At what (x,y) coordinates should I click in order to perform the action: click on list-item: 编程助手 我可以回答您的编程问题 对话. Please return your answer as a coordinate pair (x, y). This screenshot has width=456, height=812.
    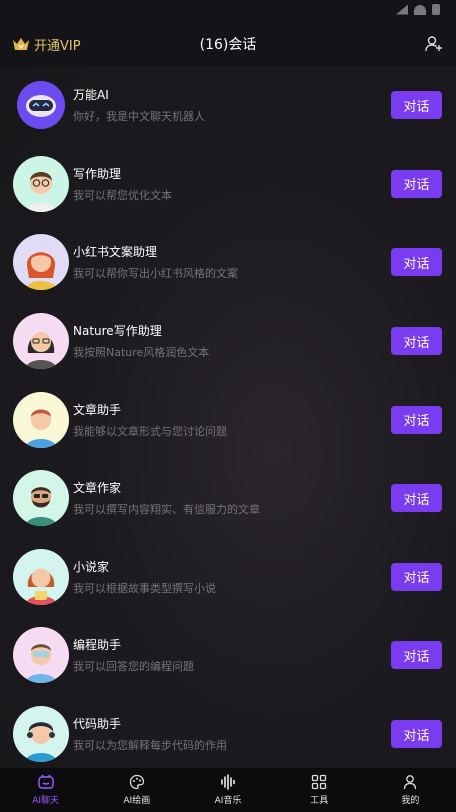
    Looking at the image, I should click on (228, 655).